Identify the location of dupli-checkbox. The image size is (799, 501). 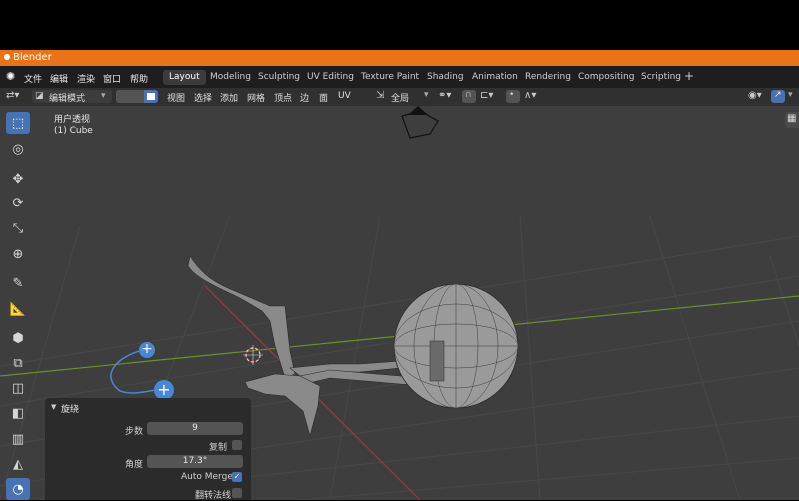
(237, 445).